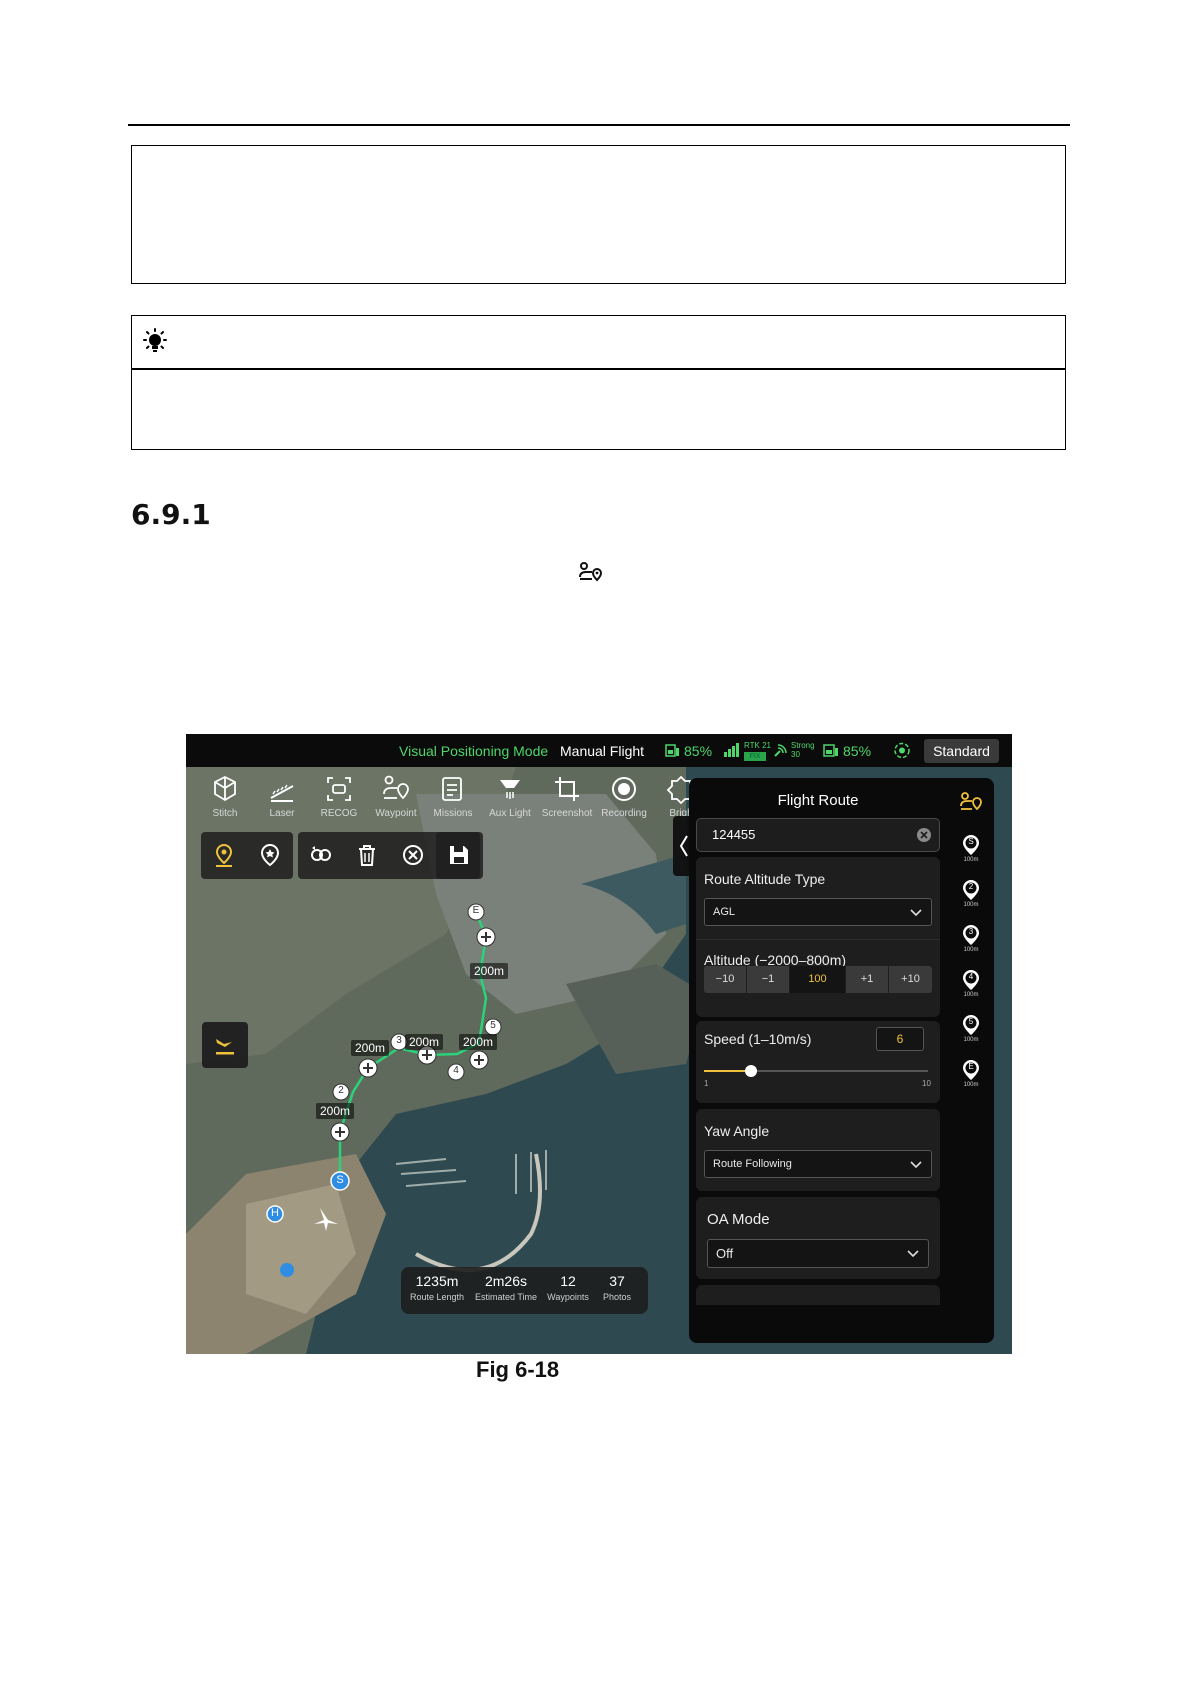  Describe the element at coordinates (270, 855) in the screenshot. I see `add-poi-button` at that location.